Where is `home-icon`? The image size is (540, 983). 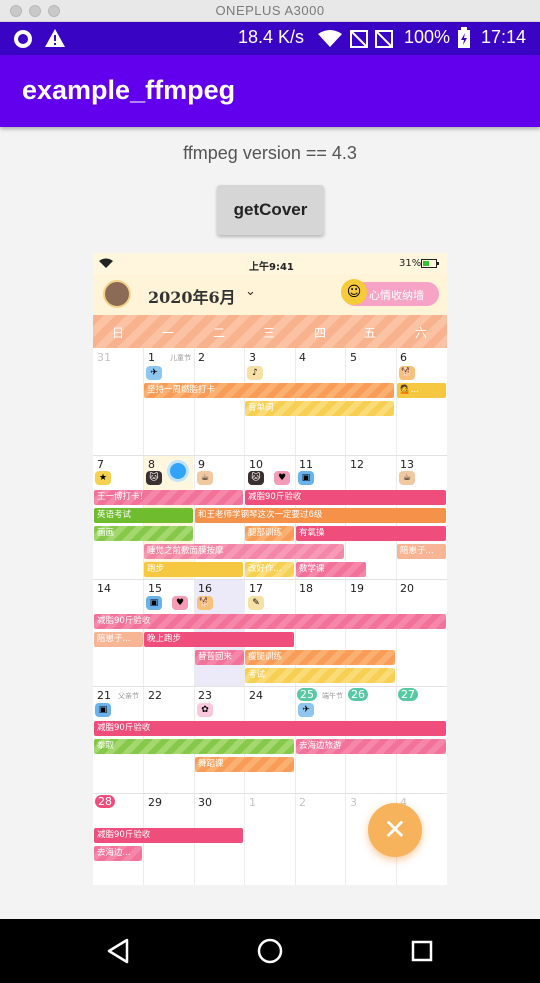
home-icon is located at coordinates (270, 951).